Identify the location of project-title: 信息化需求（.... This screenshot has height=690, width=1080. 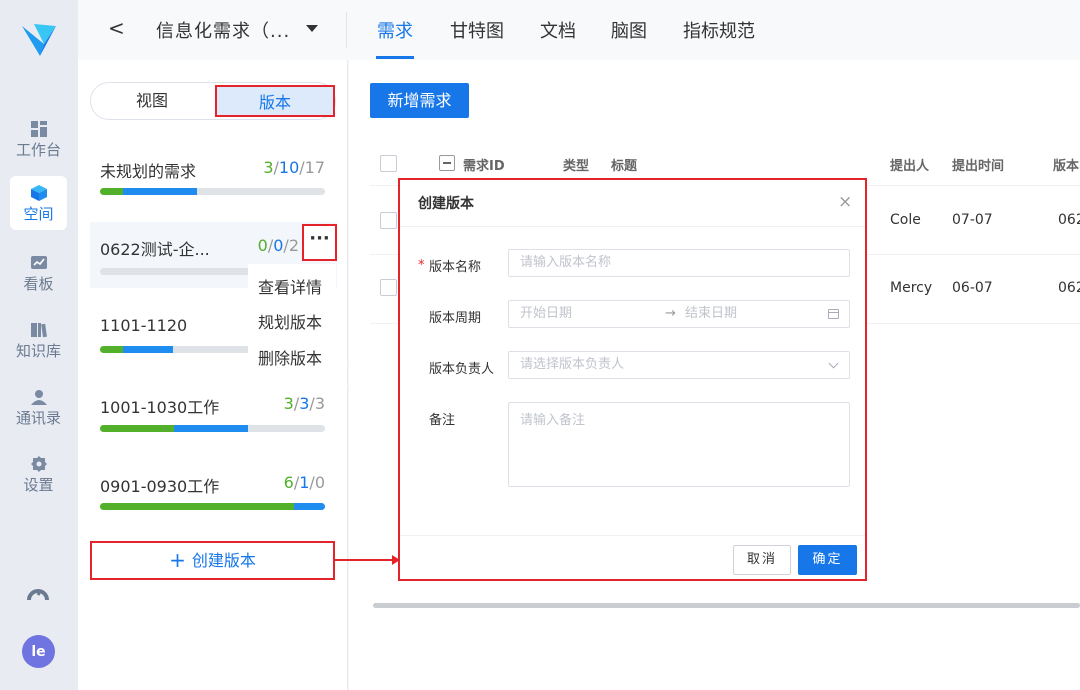
(223, 30).